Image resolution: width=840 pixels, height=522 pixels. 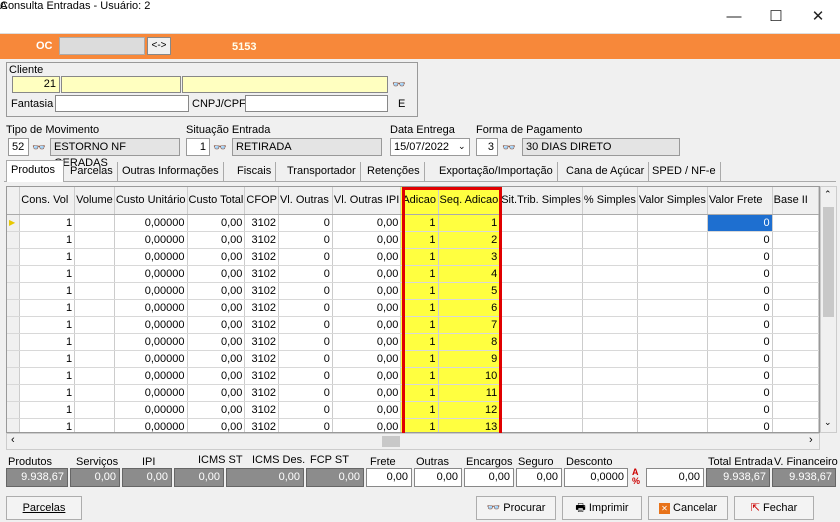 What do you see at coordinates (469, 325) in the screenshot?
I see `table-cell: 7` at bounding box center [469, 325].